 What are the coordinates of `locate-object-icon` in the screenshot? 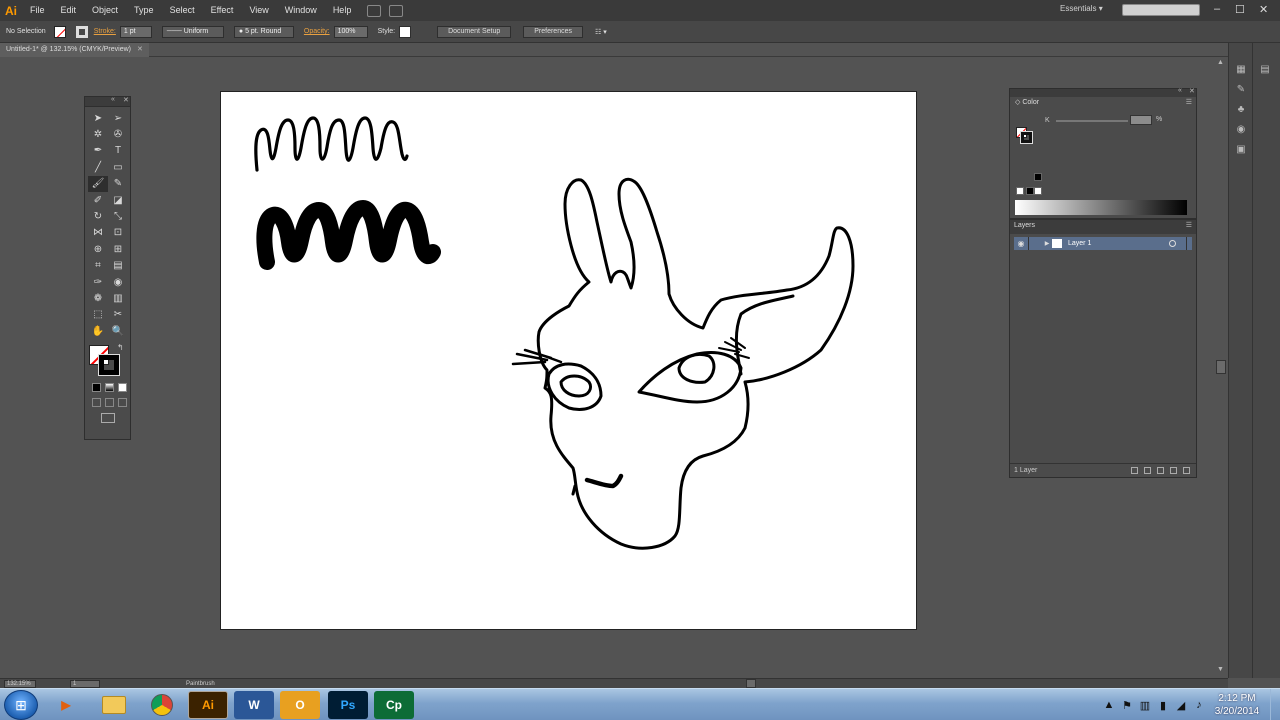 It's located at (1134, 470).